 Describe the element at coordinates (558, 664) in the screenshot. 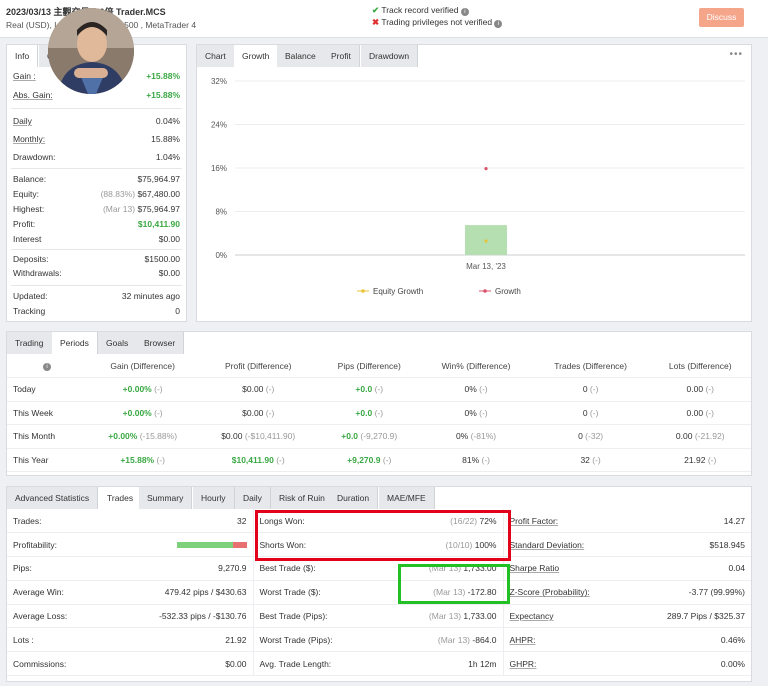

I see `ghpr-label: GHPR:` at that location.